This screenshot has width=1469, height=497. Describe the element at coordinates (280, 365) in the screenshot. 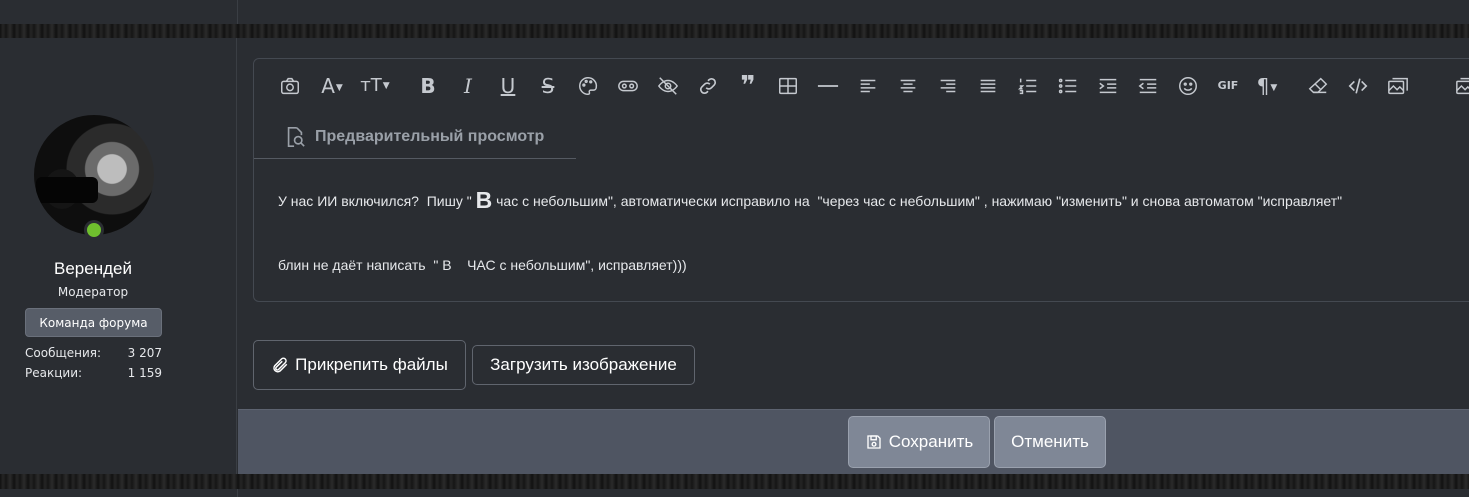

I see `paperclip-icon` at that location.